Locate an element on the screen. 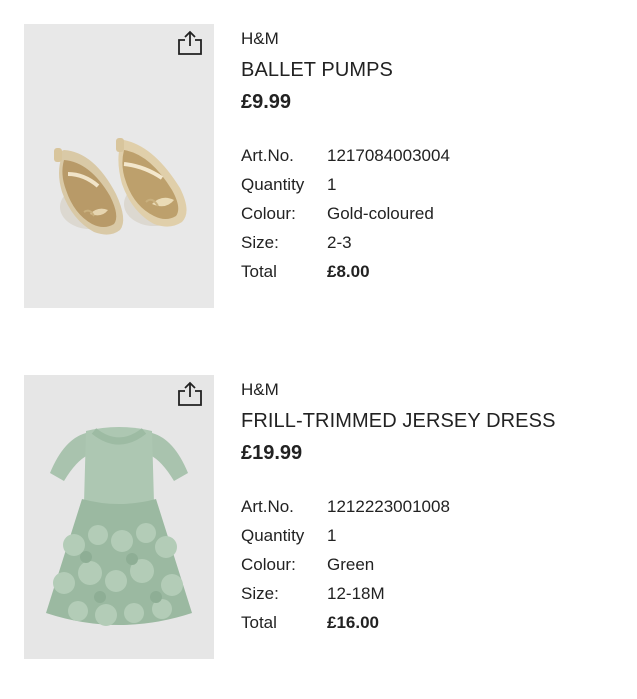  spec-value: 2-3 is located at coordinates (339, 242).